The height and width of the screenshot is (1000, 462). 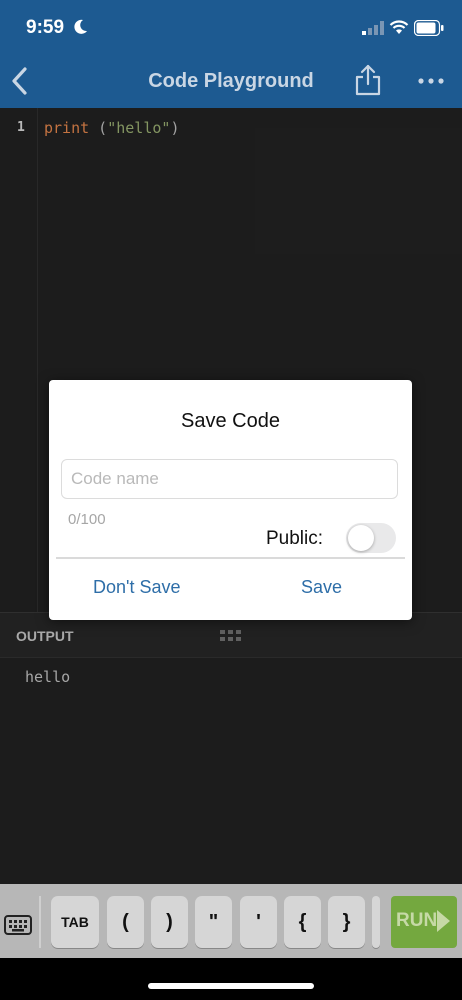 I want to click on toggle-knob, so click(x=361, y=538).